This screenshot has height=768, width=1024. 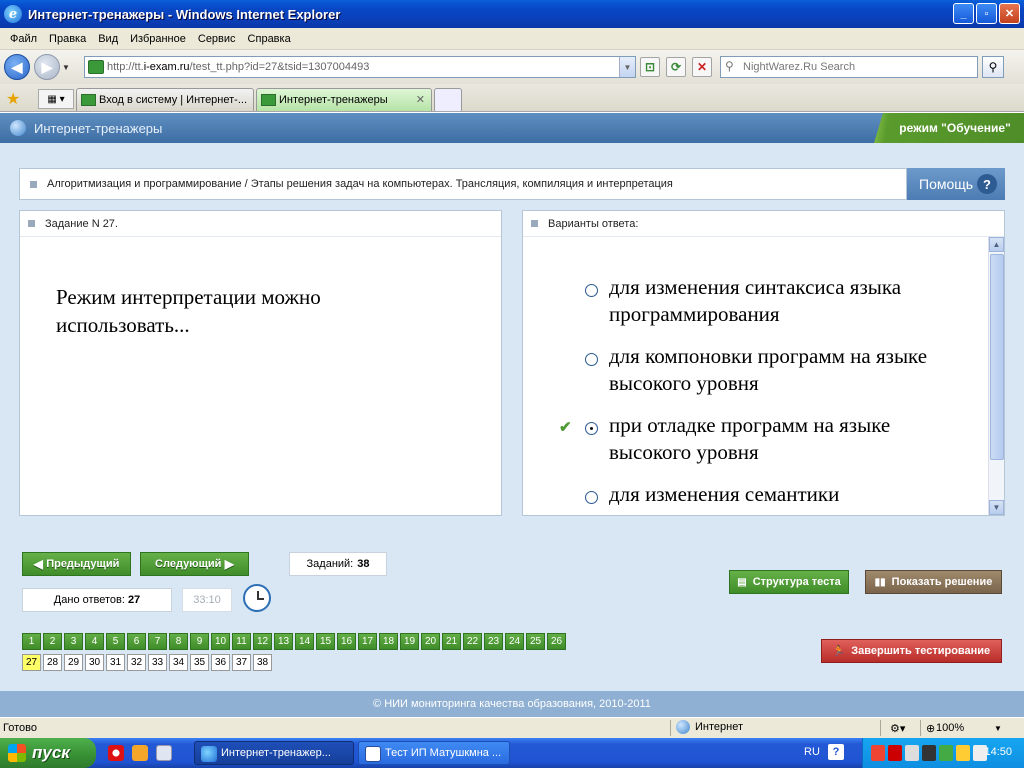 I want to click on test-structure-button: ▤ Структура теста, so click(x=789, y=582).